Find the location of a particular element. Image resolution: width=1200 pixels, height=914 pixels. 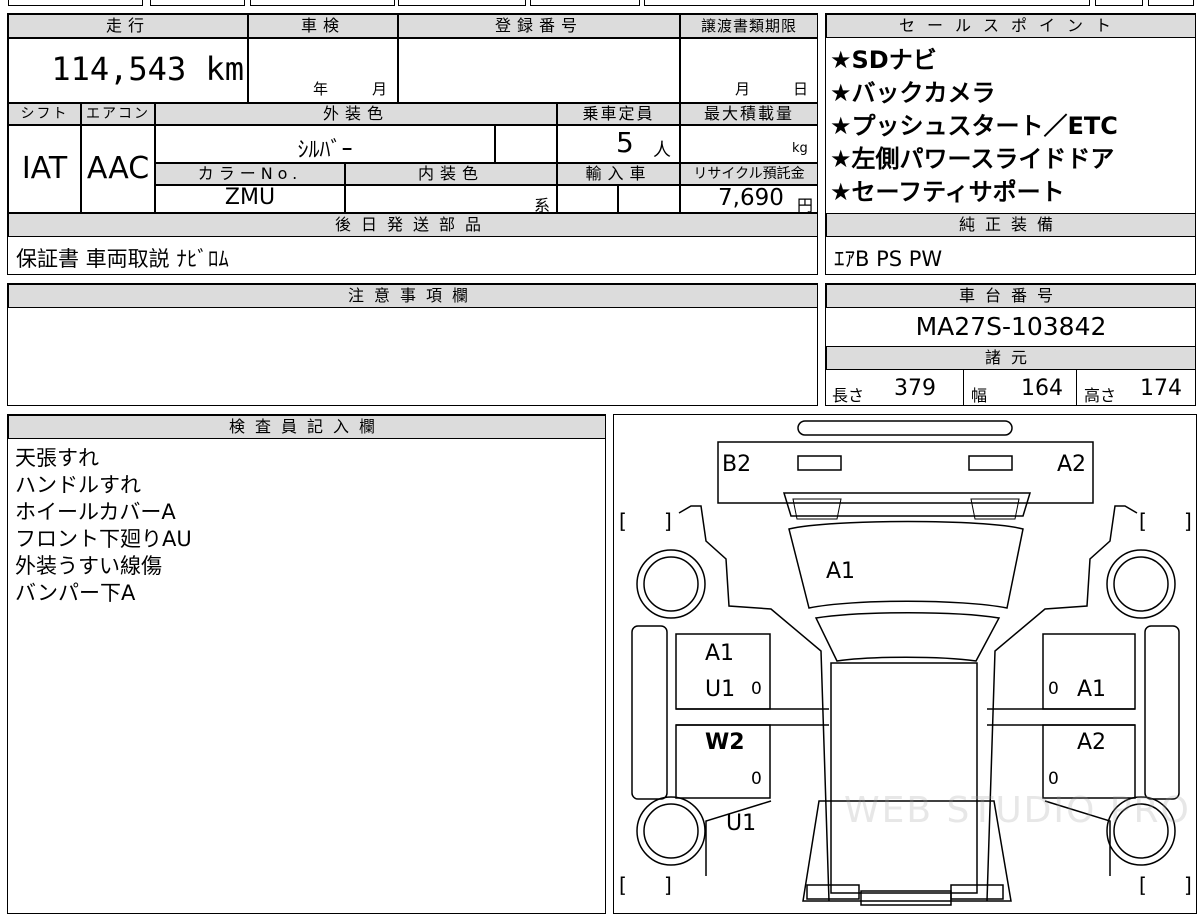

inspector-note: バンパー下A is located at coordinates (75, 593).